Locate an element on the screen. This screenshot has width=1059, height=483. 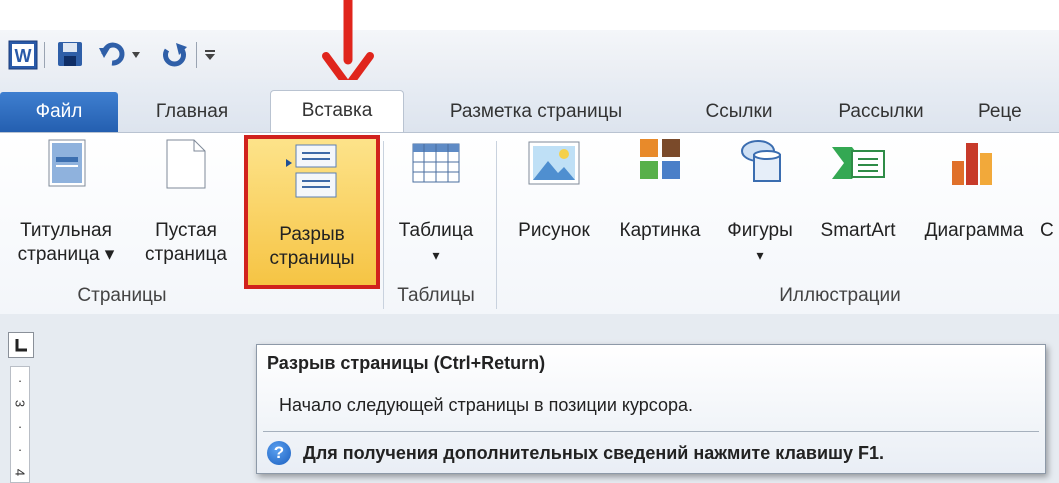
vertical-ruler: · 3 · · 4 is located at coordinates (20, 424).